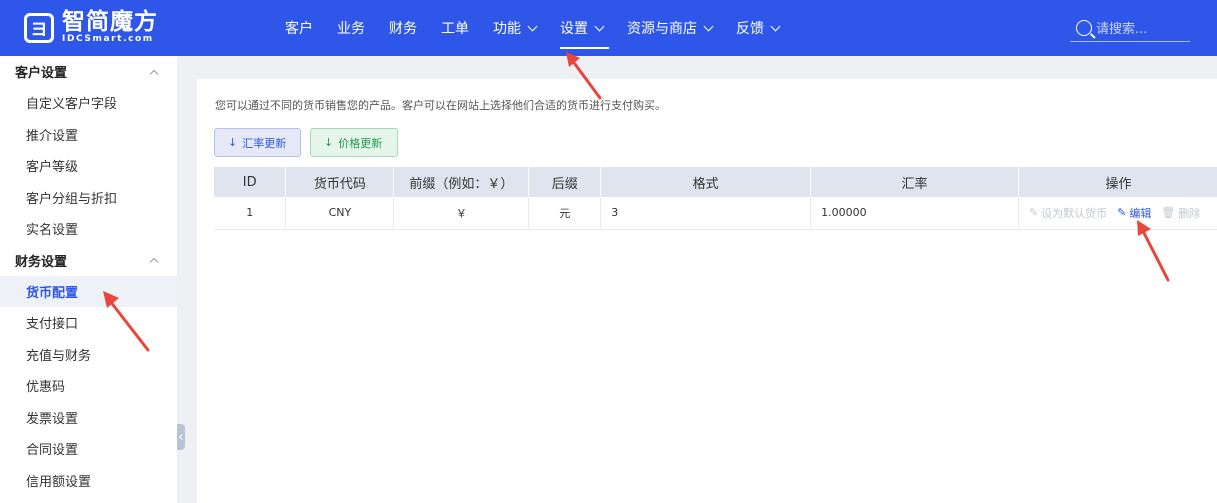 This screenshot has height=503, width=1217. Describe the element at coordinates (88, 323) in the screenshot. I see `sidebar-item-payment-gateway: 支付接口` at that location.